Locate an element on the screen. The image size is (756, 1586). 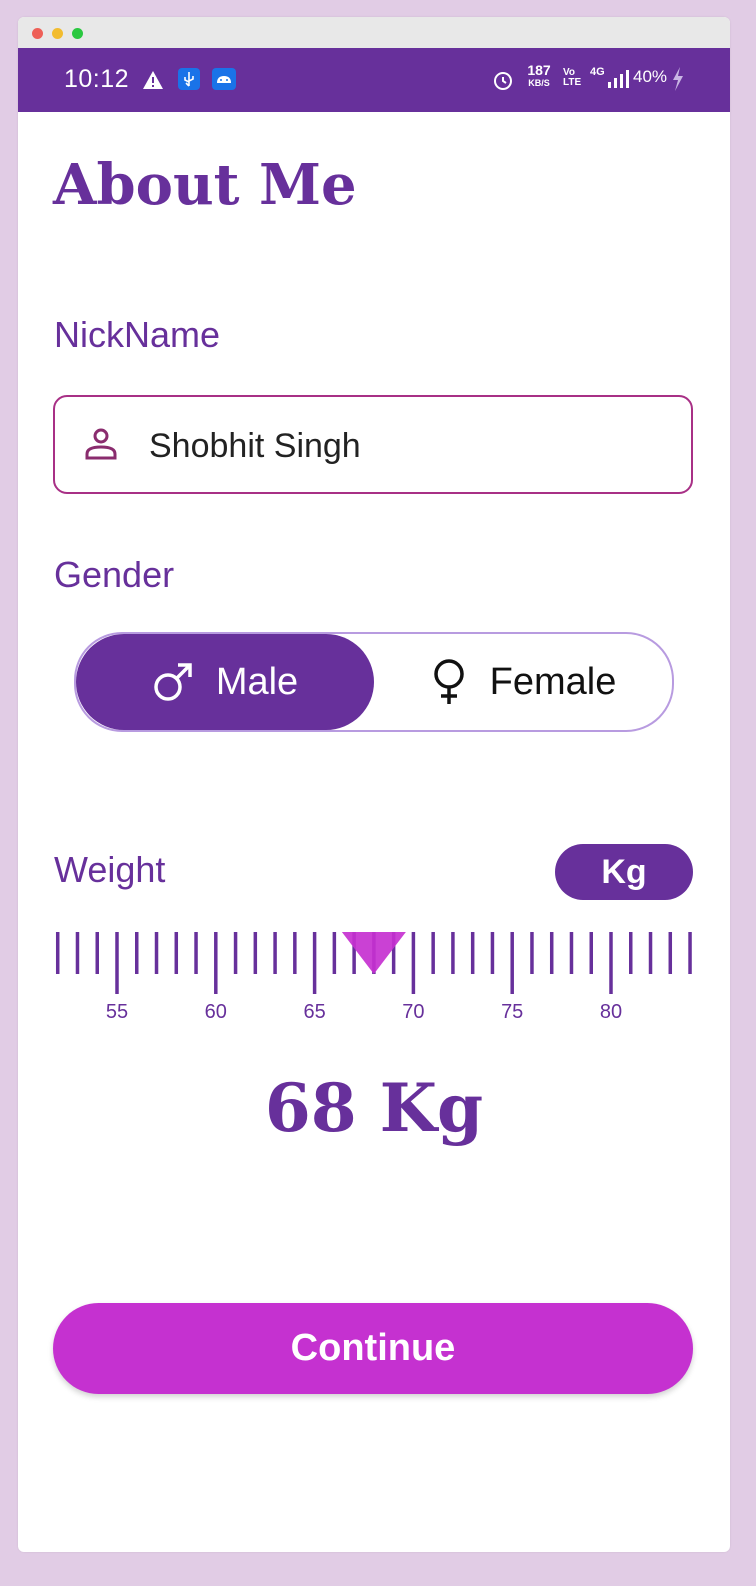
gender-option-label: Female is located at coordinates (553, 681).